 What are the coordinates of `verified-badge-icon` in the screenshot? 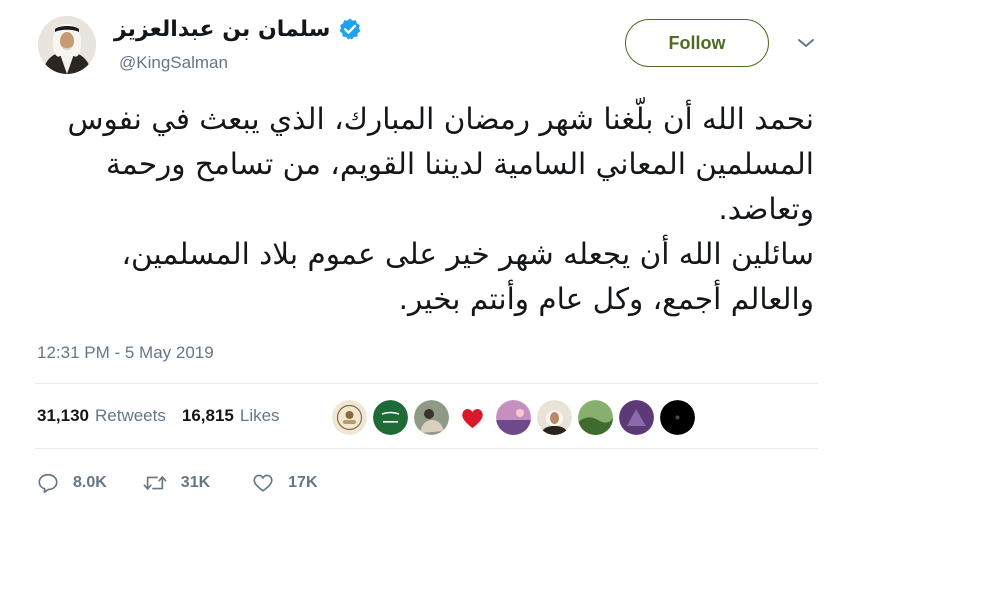 It's located at (350, 29).